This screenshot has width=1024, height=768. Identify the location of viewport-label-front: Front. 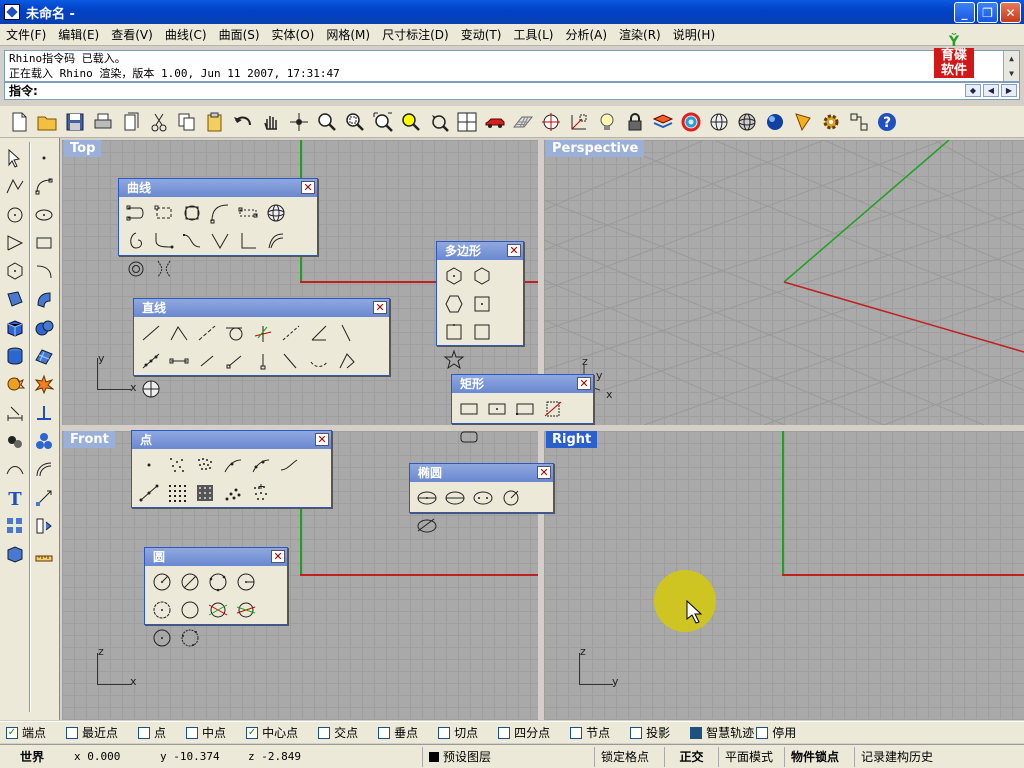
(89, 439).